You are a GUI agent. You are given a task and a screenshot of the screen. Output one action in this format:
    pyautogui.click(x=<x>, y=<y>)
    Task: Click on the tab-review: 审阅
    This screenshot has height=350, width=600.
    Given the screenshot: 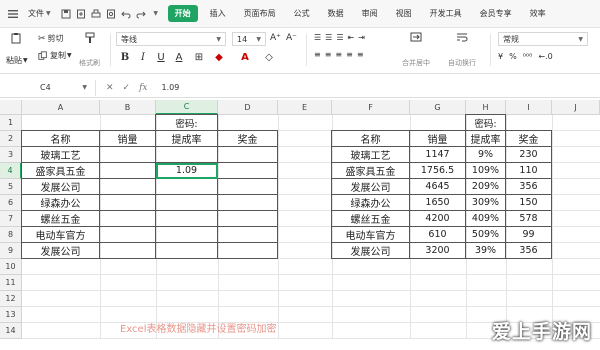 What is the action you would take?
    pyautogui.click(x=370, y=14)
    